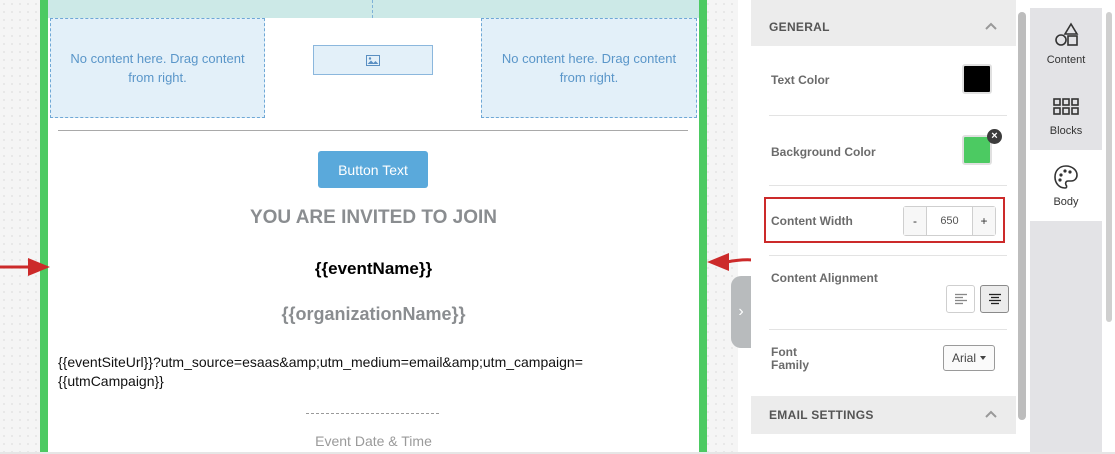  I want to click on remove-color-icon: ×, so click(994, 136).